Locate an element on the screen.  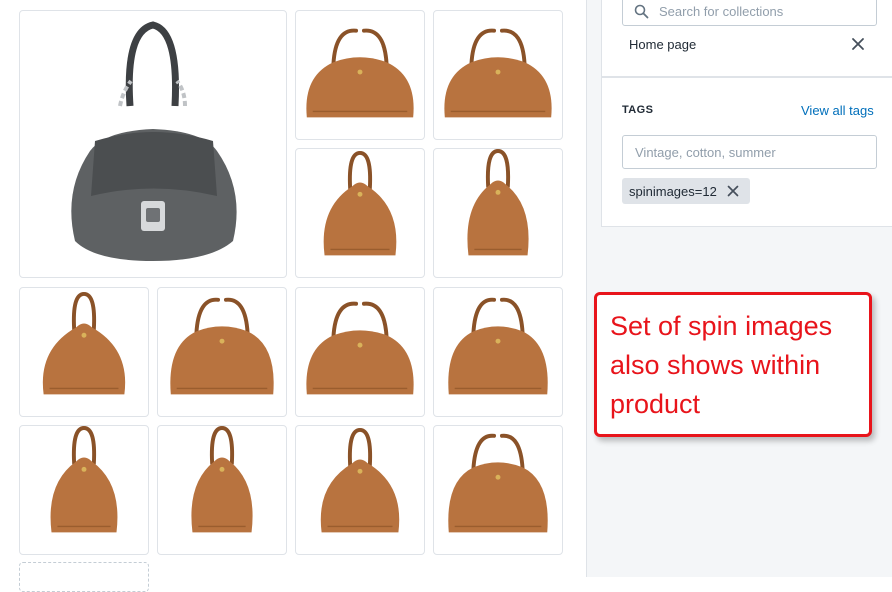
gray-handbag-image is located at coordinates (153, 144).